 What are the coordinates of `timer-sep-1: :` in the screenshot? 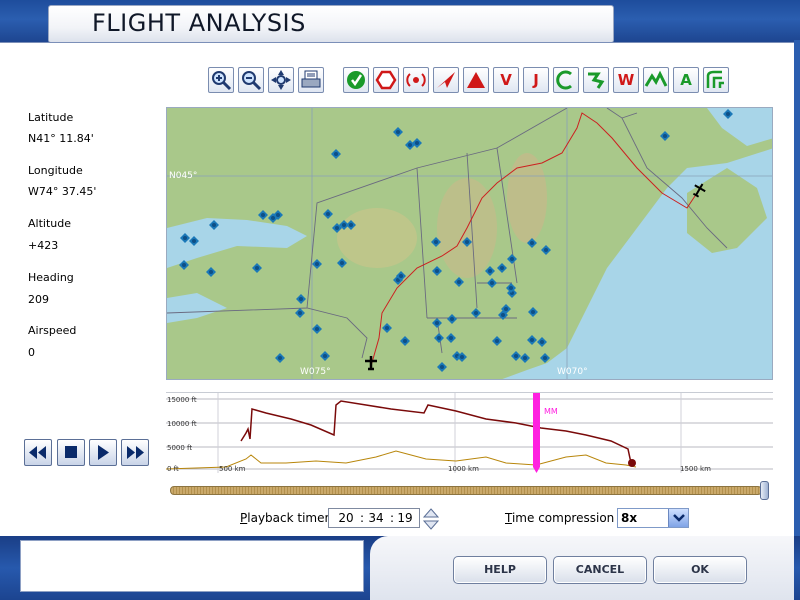 It's located at (362, 518).